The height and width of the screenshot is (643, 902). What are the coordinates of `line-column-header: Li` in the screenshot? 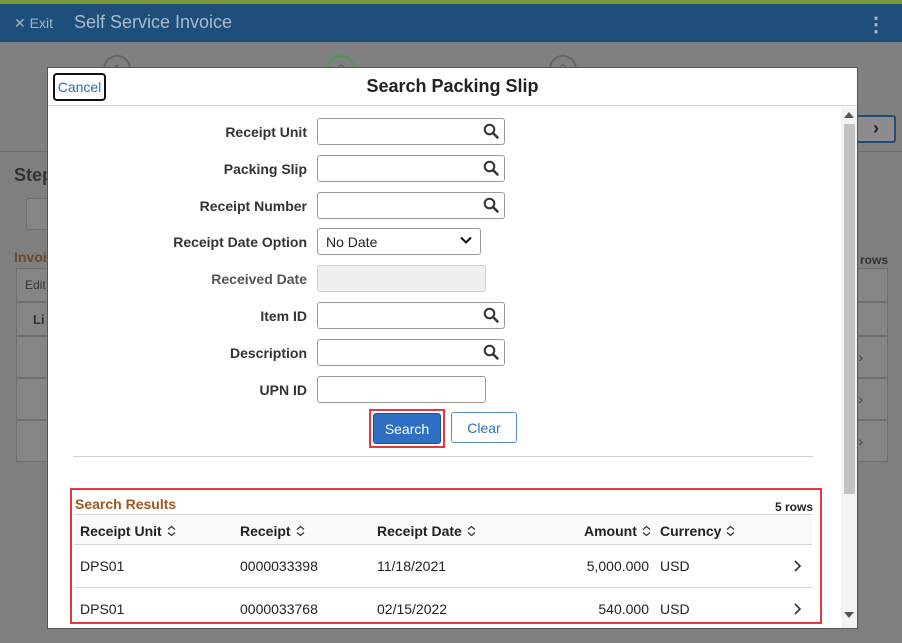 It's located at (39, 319).